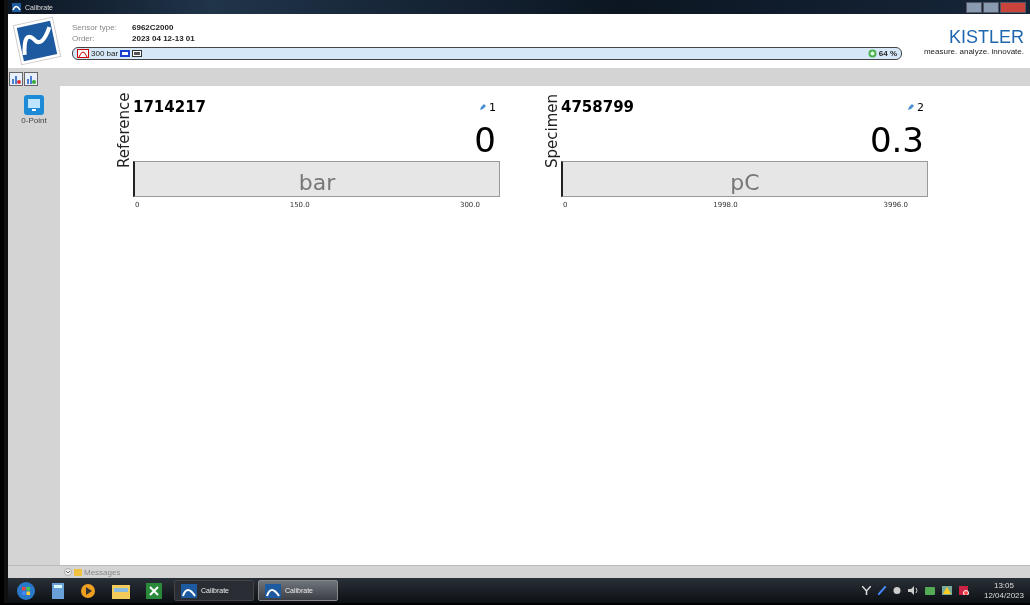  Describe the element at coordinates (58, 590) in the screenshot. I see `calculator-icon` at that location.